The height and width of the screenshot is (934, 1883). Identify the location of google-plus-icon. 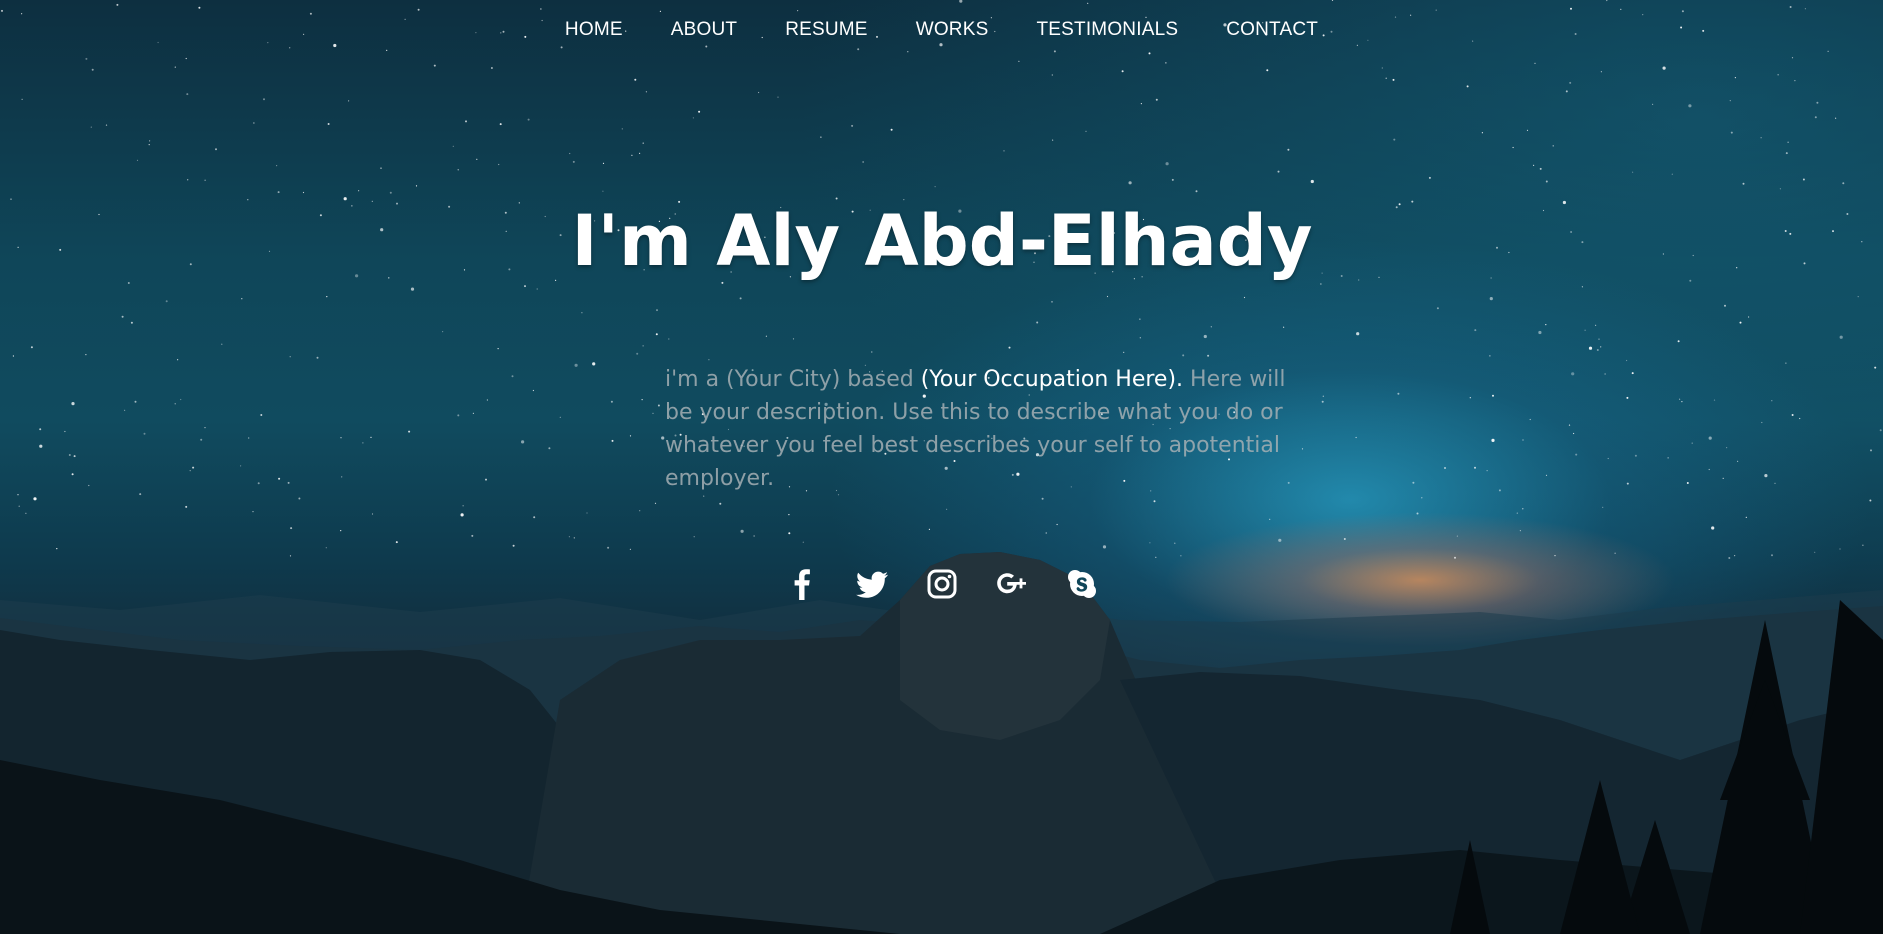
(1012, 584).